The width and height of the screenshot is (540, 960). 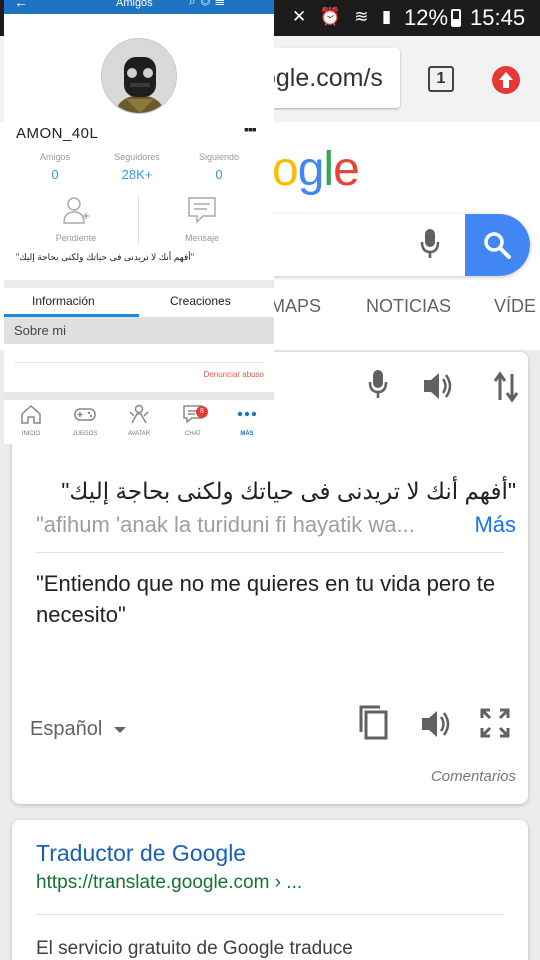 What do you see at coordinates (456, 18) in the screenshot?
I see `battery-icon` at bounding box center [456, 18].